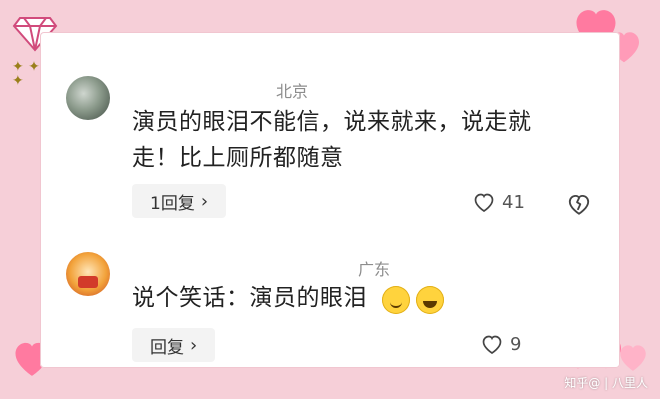 The image size is (660, 399). I want to click on crying-laughing-emoji-icon, so click(396, 300).